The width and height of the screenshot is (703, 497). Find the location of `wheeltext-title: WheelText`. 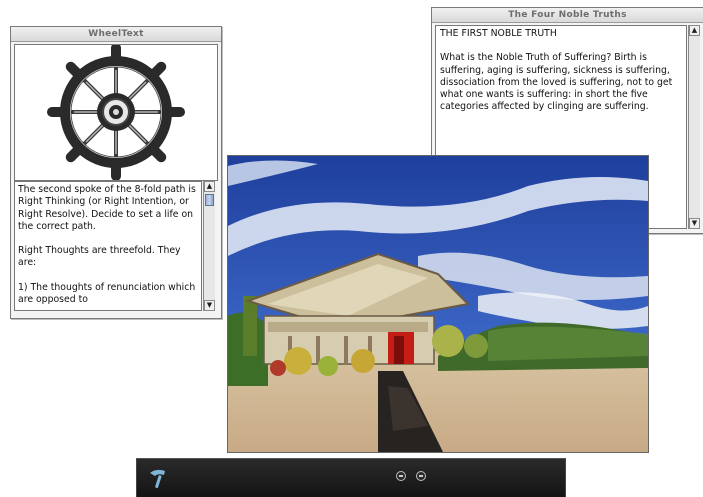

wheeltext-title: WheelText is located at coordinates (116, 34).